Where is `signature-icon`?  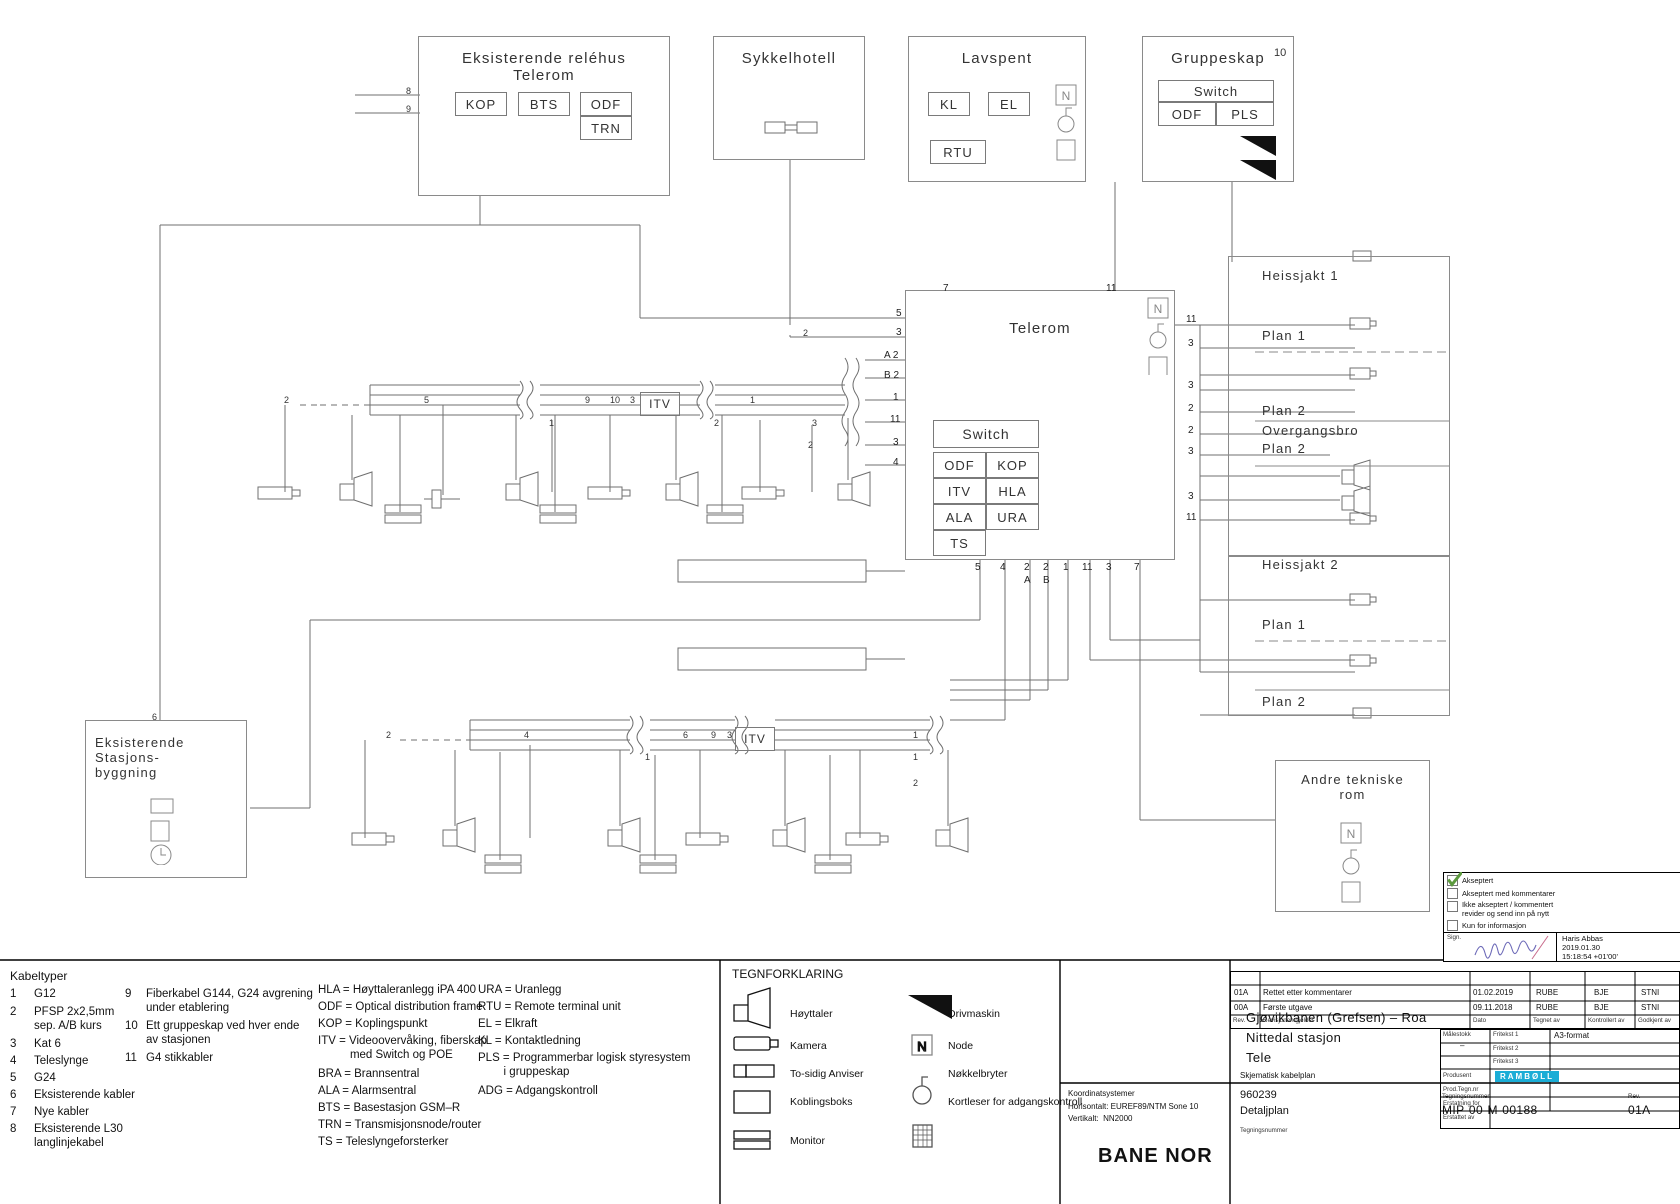
signature-icon is located at coordinates (1511, 947).